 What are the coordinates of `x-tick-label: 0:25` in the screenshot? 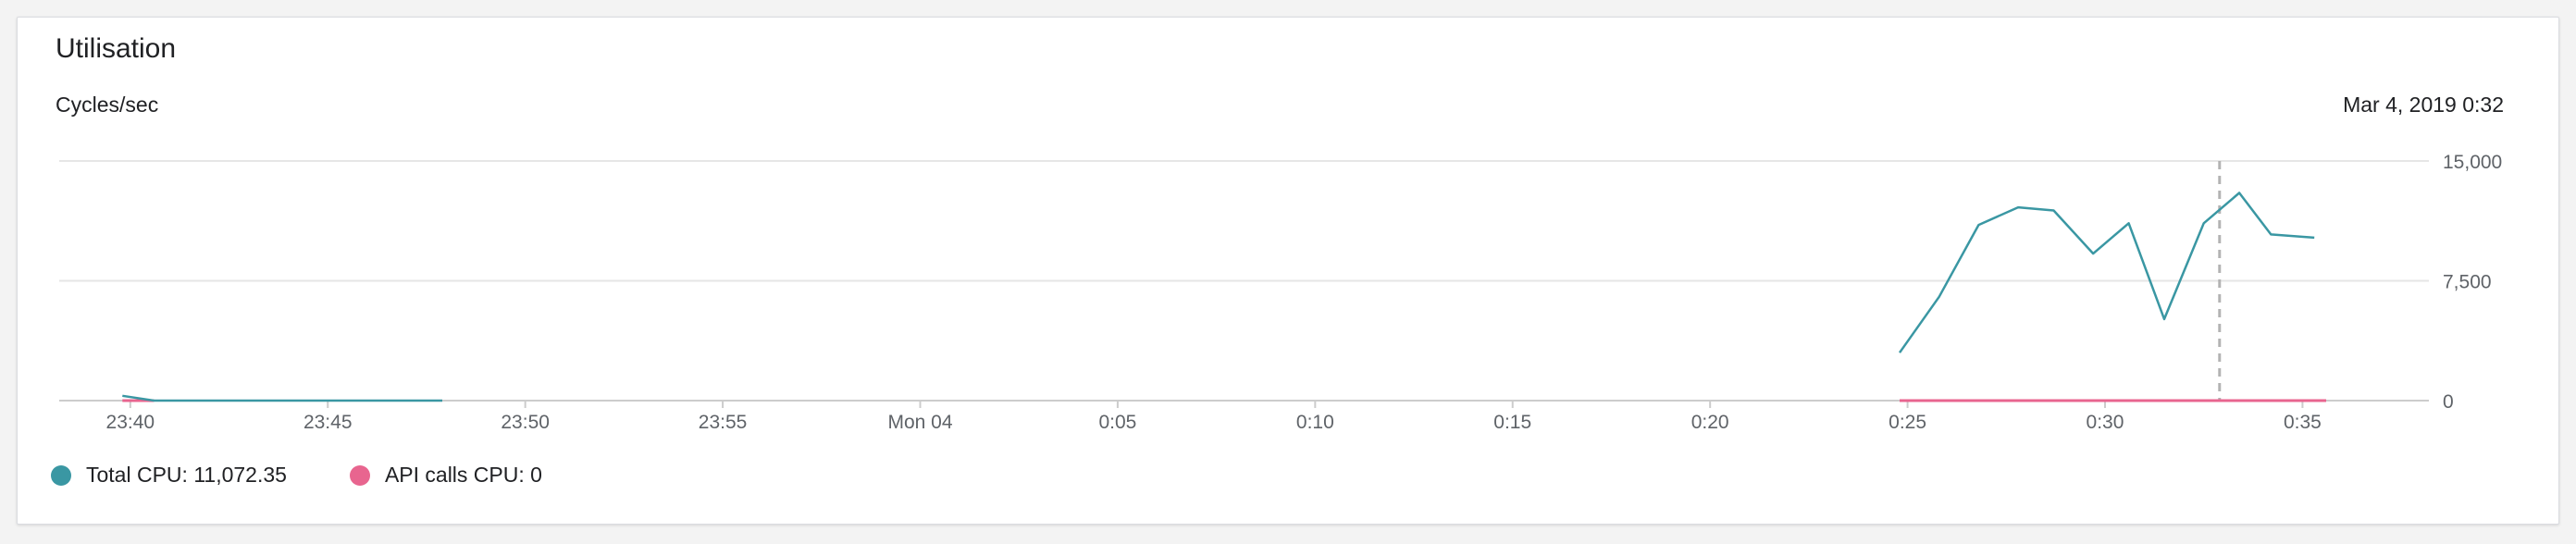 It's located at (1908, 422).